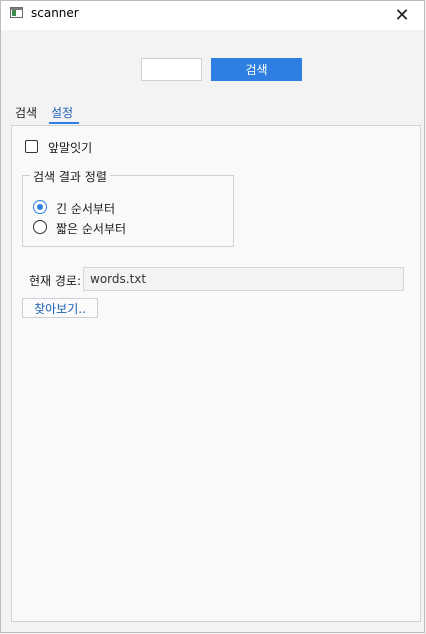  What do you see at coordinates (70, 147) in the screenshot?
I see `autocomplete-label: 앞말잇기` at bounding box center [70, 147].